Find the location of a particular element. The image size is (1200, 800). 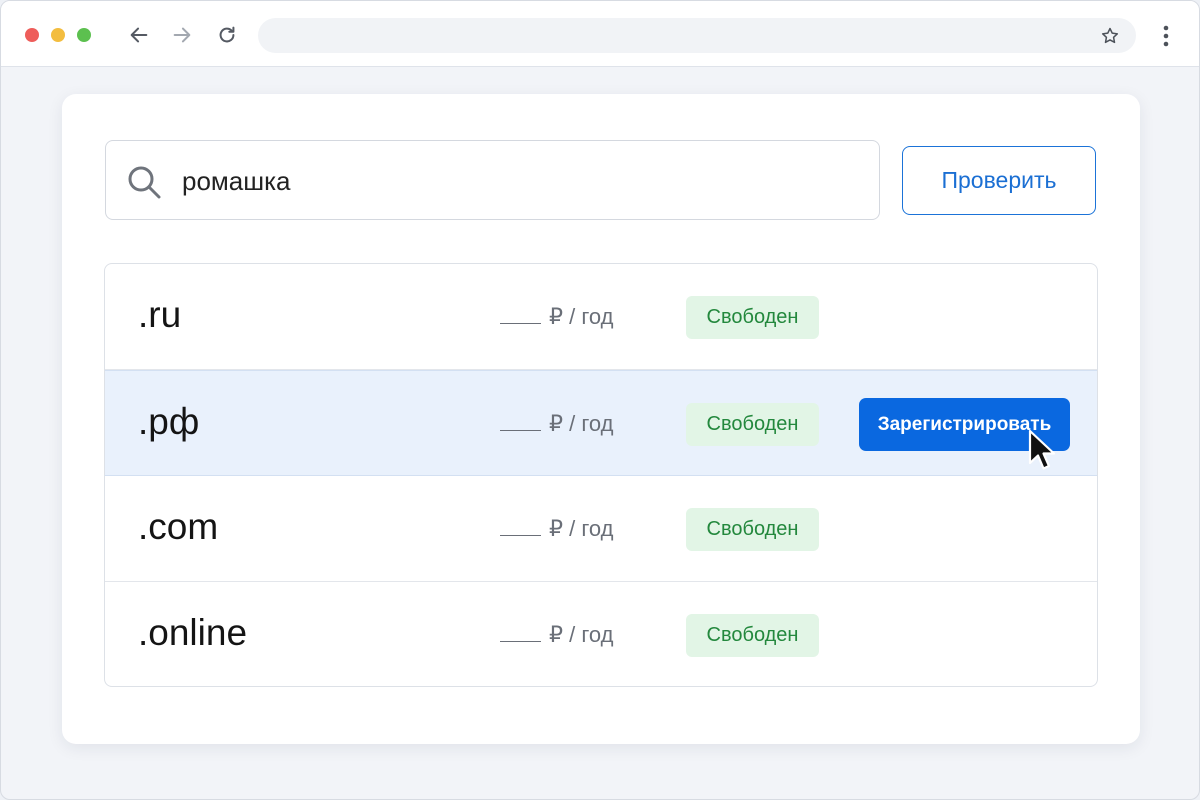

forward-button is located at coordinates (182, 35).